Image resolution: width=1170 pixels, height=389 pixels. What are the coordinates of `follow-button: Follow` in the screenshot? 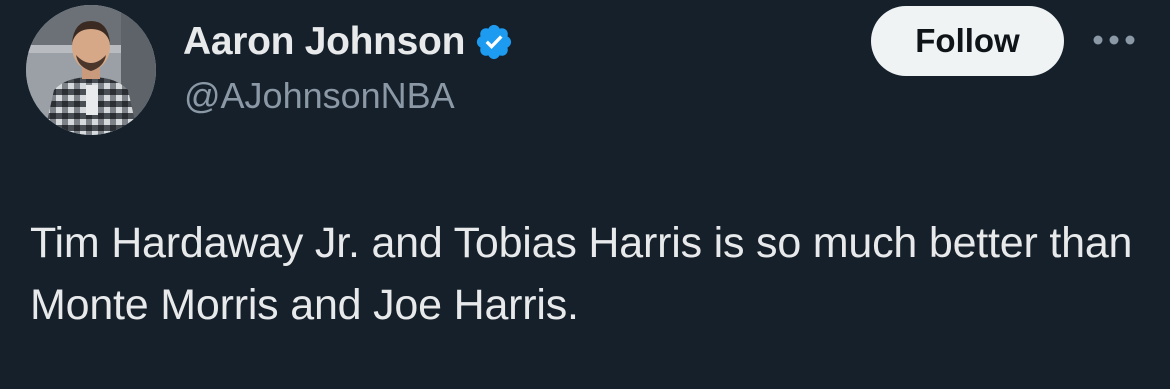 It's located at (967, 41).